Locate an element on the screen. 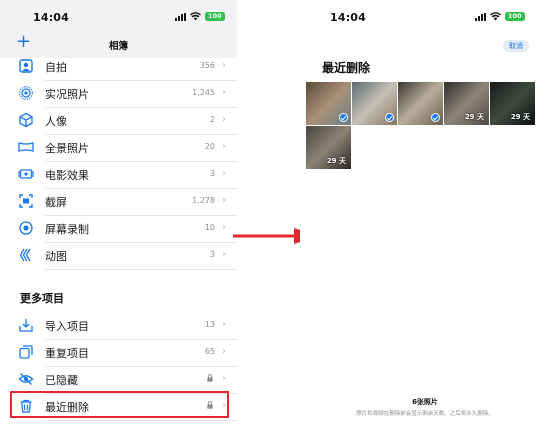 This screenshot has height=429, width=550. cancel-button: 取消 is located at coordinates (516, 46).